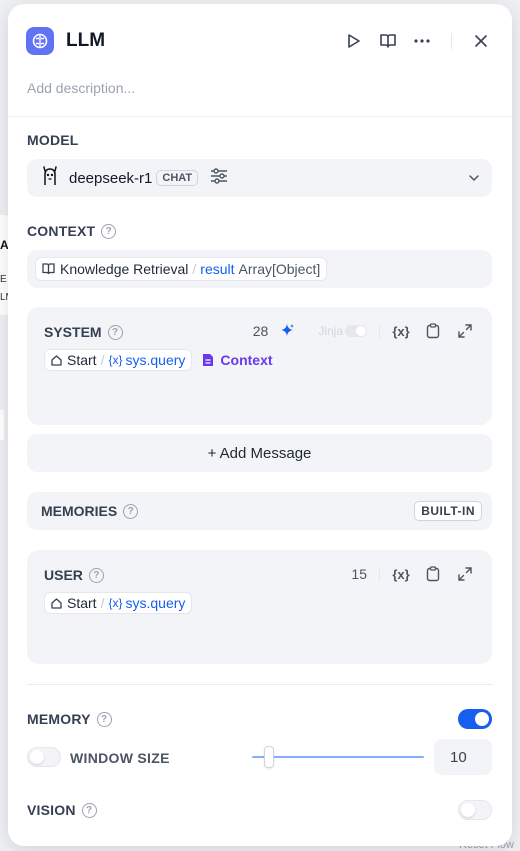 The width and height of the screenshot is (520, 851). I want to click on memory-toggle, so click(475, 719).